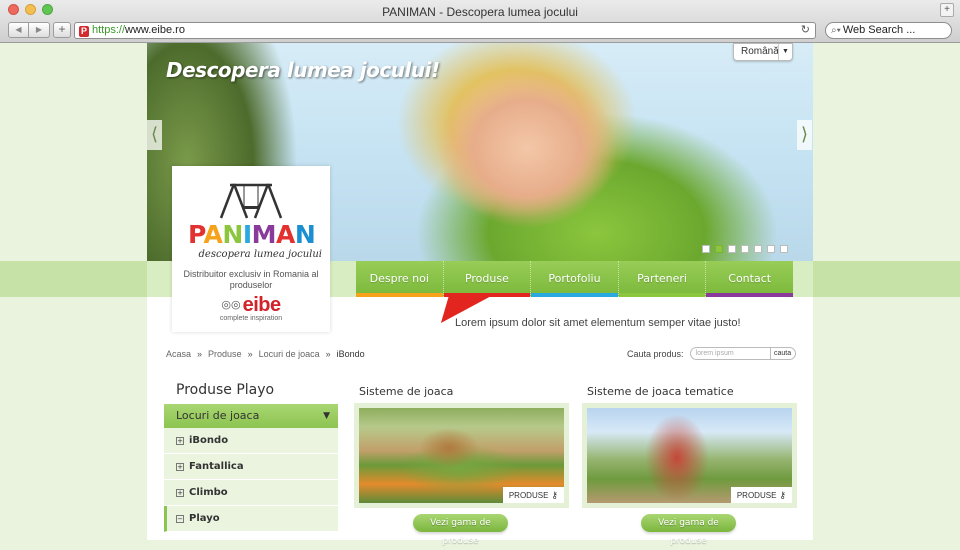 The image size is (960, 550). What do you see at coordinates (655, 353) in the screenshot?
I see `product-search-label: Cauta produs:` at bounding box center [655, 353].